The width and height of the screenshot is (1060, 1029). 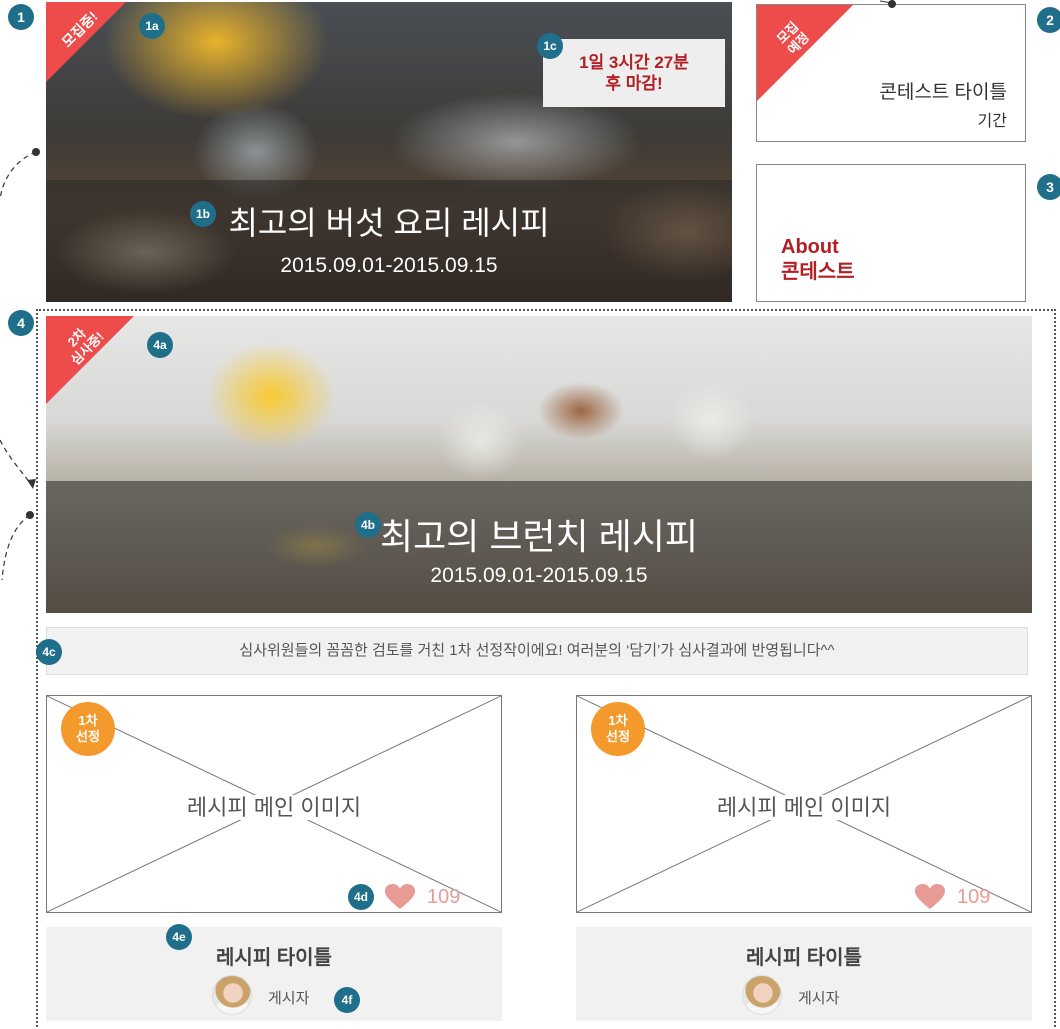 What do you see at coordinates (160, 345) in the screenshot?
I see `annotation-marker-4a: 4a` at bounding box center [160, 345].